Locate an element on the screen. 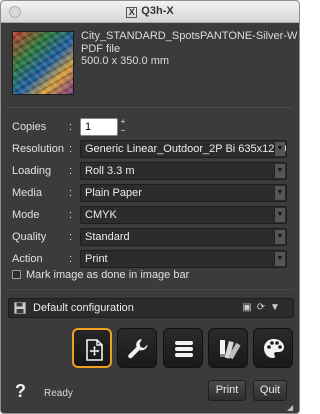  action-value: Print is located at coordinates (96, 259).